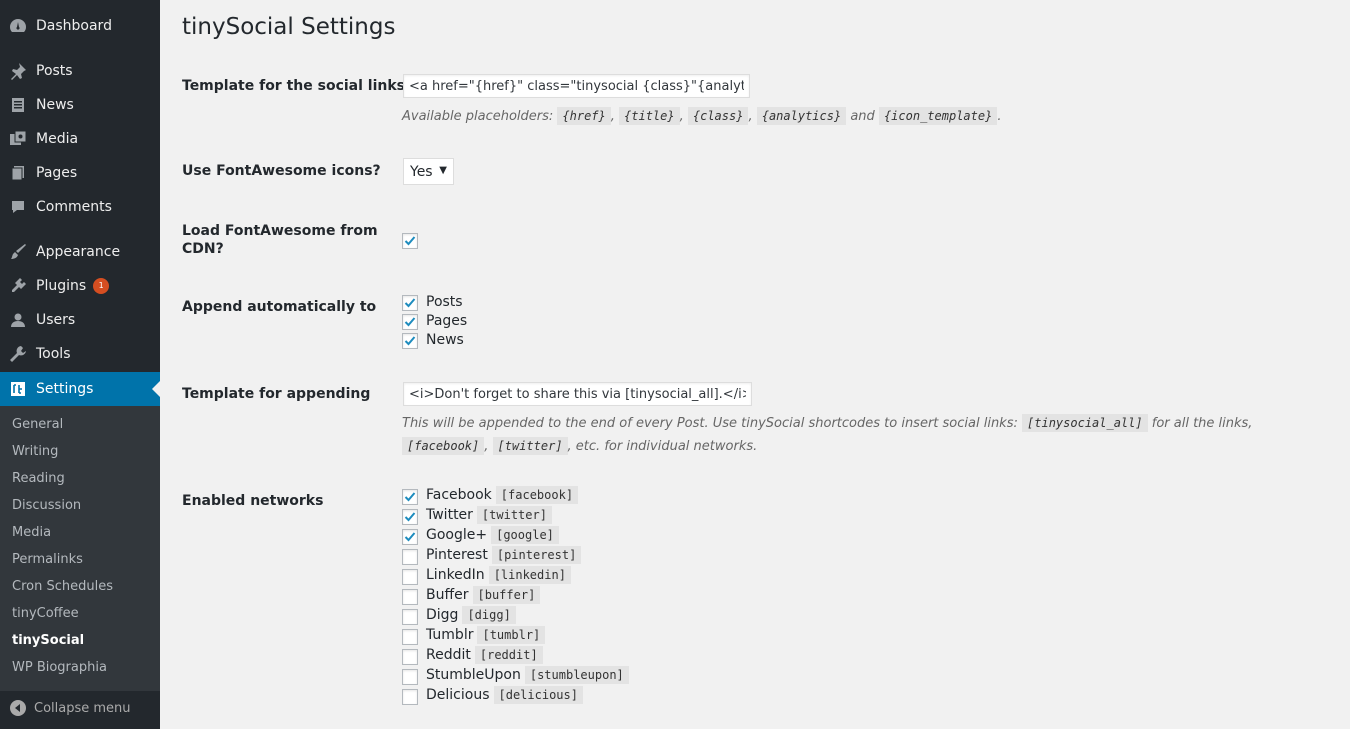  I want to click on menu-item-news: News, so click(80, 105).